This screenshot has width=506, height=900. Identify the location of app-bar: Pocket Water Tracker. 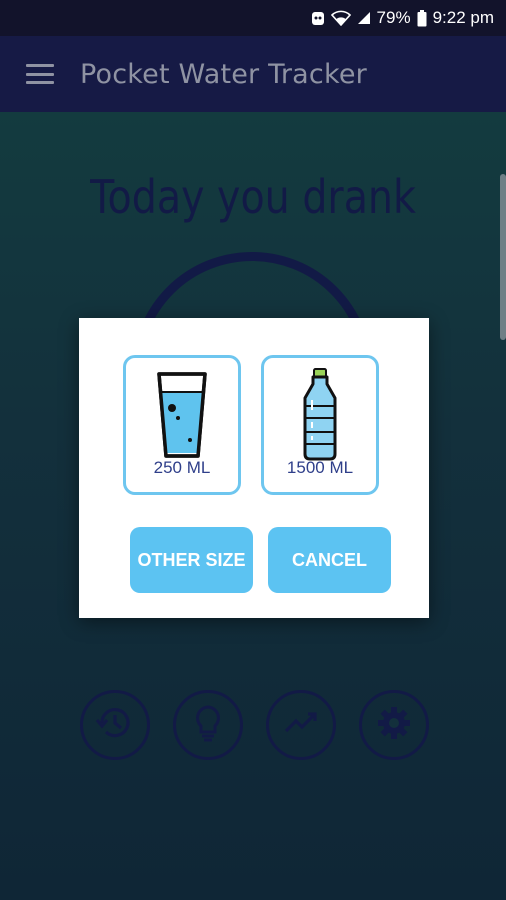
(253, 74).